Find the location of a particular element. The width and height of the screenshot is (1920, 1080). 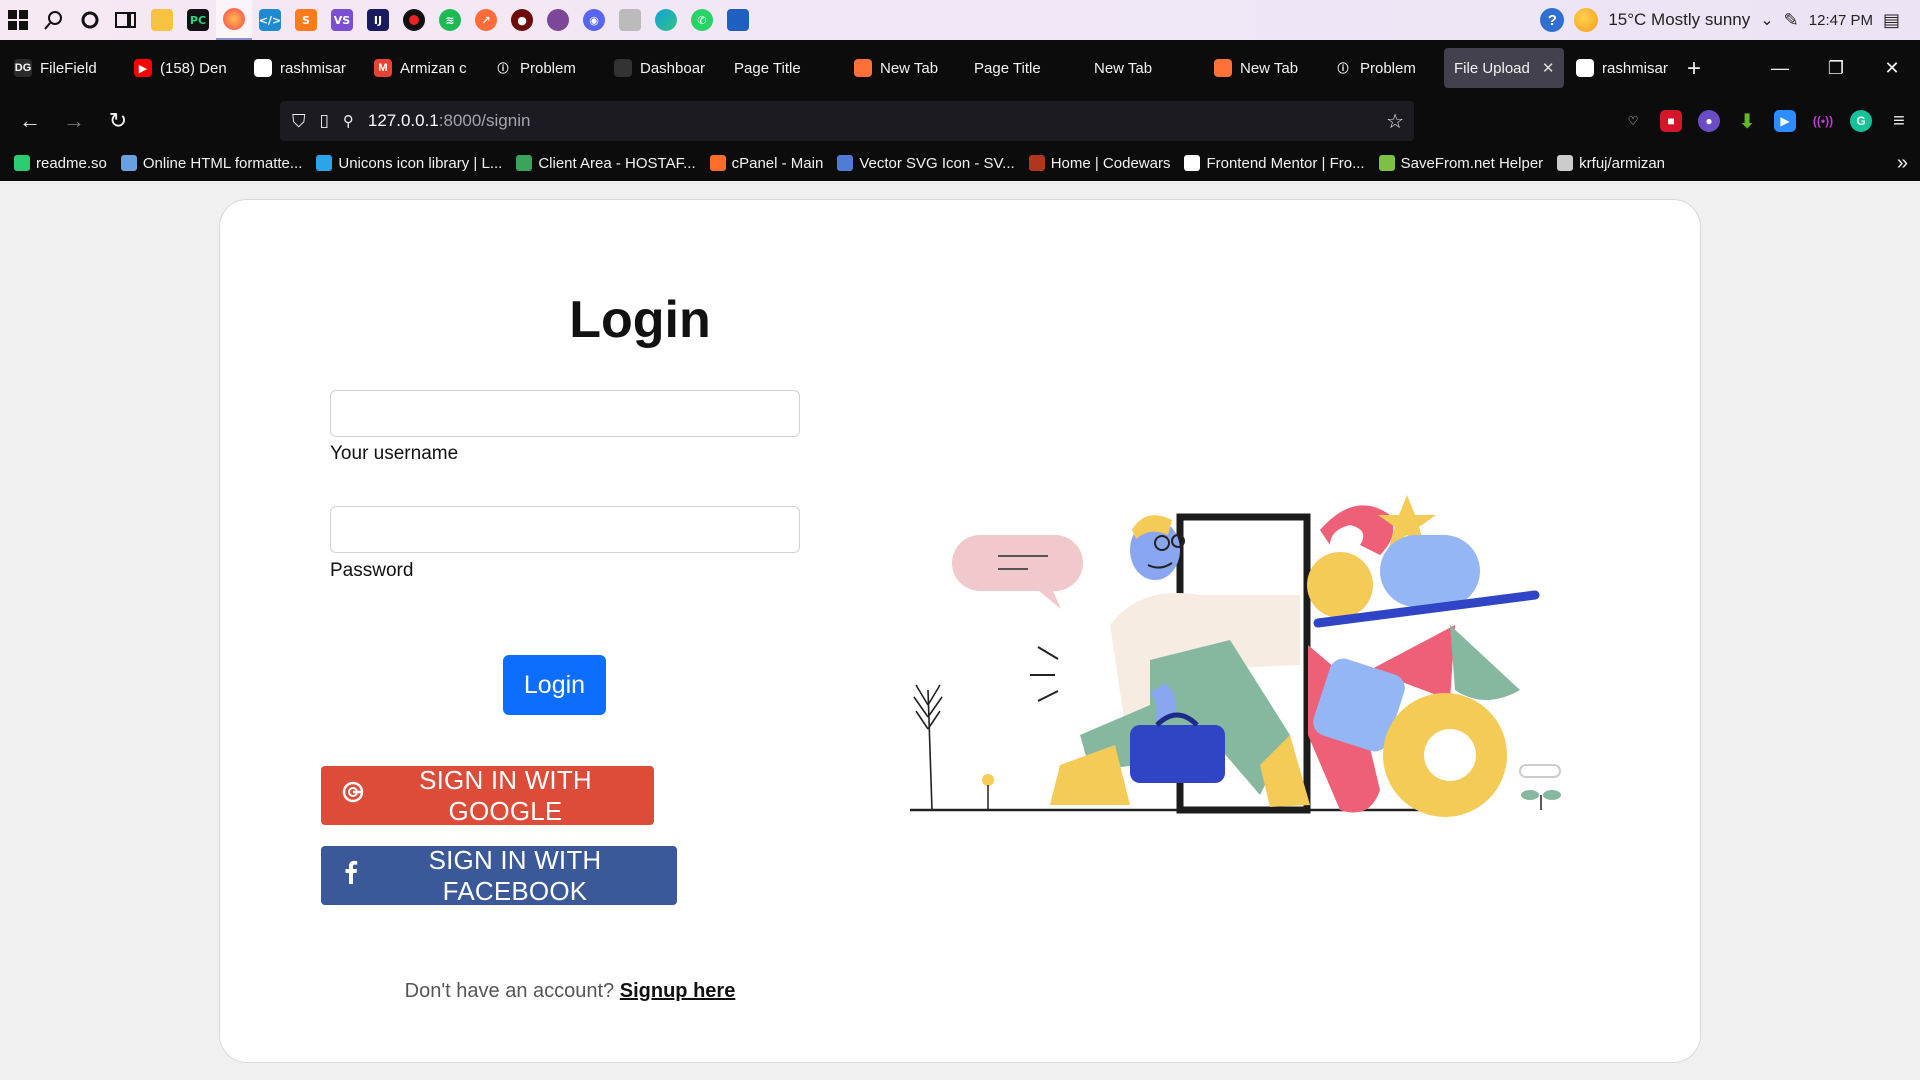

browser-tab: DG FileField is located at coordinates (63, 68).